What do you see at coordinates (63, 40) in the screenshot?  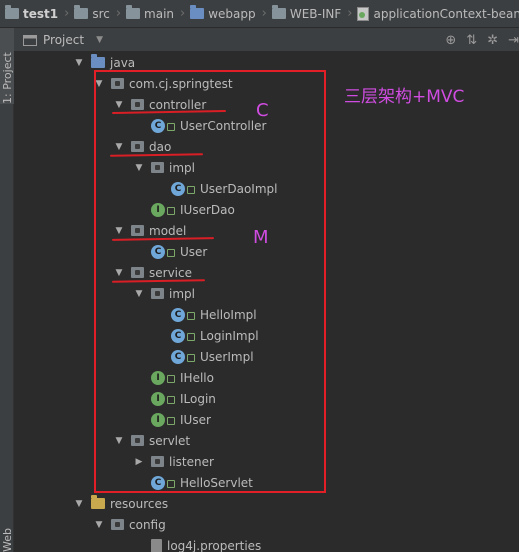 I see `project-view-selector: Project` at bounding box center [63, 40].